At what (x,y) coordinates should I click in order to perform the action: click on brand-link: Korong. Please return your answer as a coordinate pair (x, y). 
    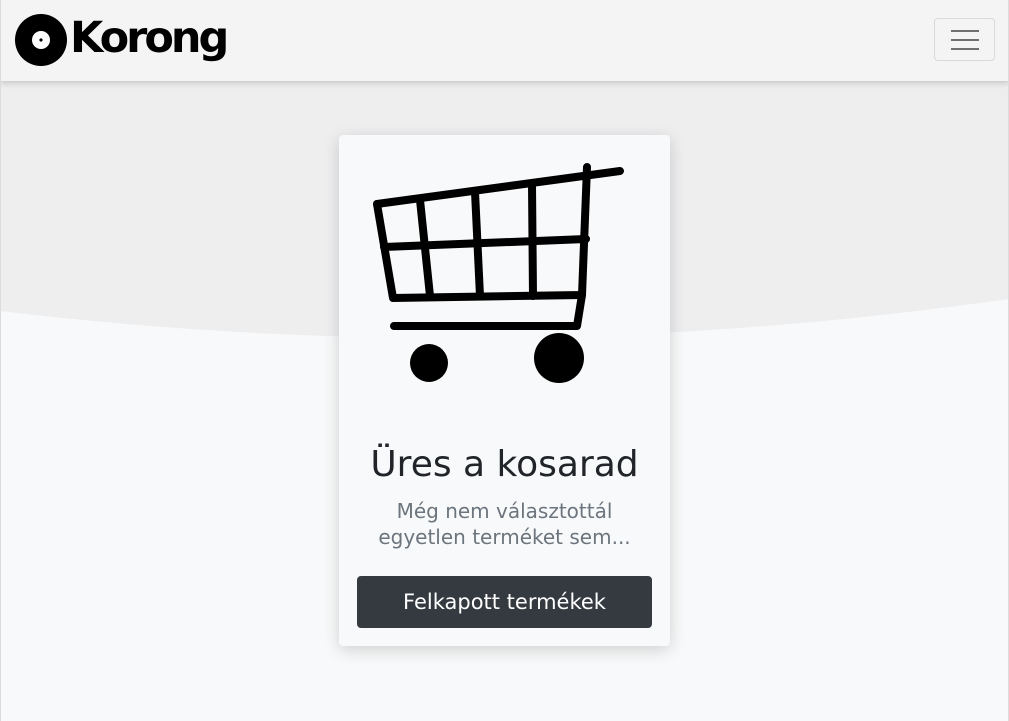
    Looking at the image, I should click on (121, 40).